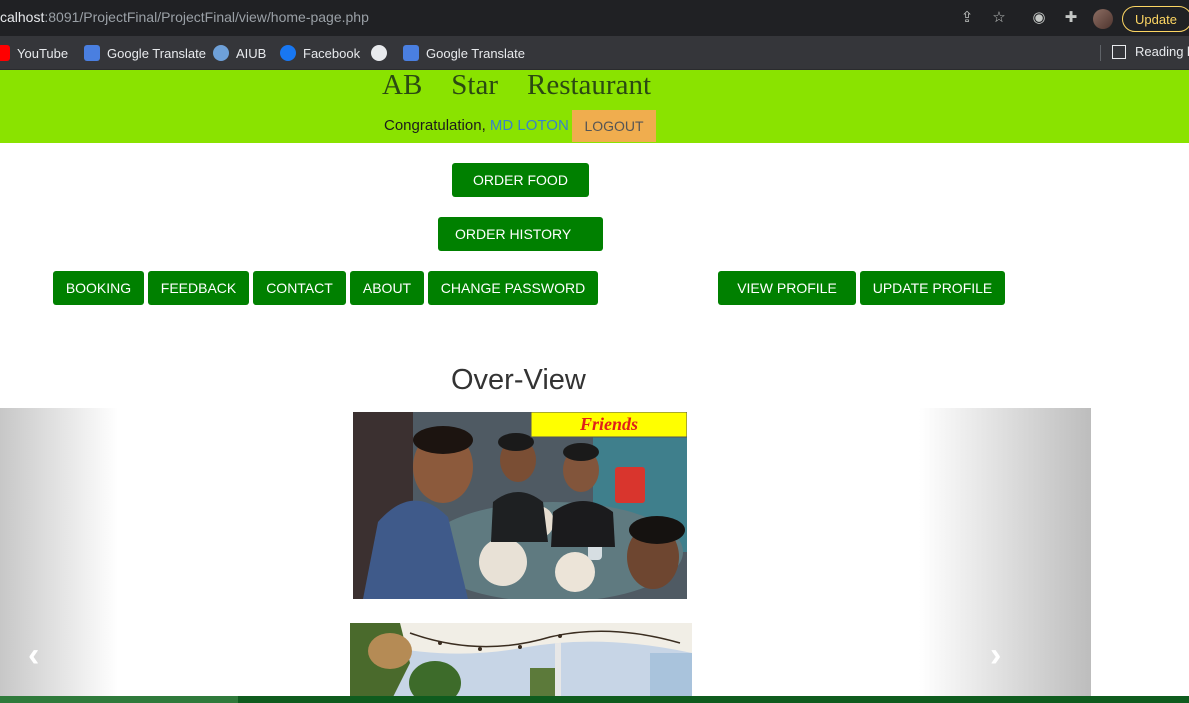  What do you see at coordinates (251, 53) in the screenshot?
I see `bookmark-label: AIUB` at bounding box center [251, 53].